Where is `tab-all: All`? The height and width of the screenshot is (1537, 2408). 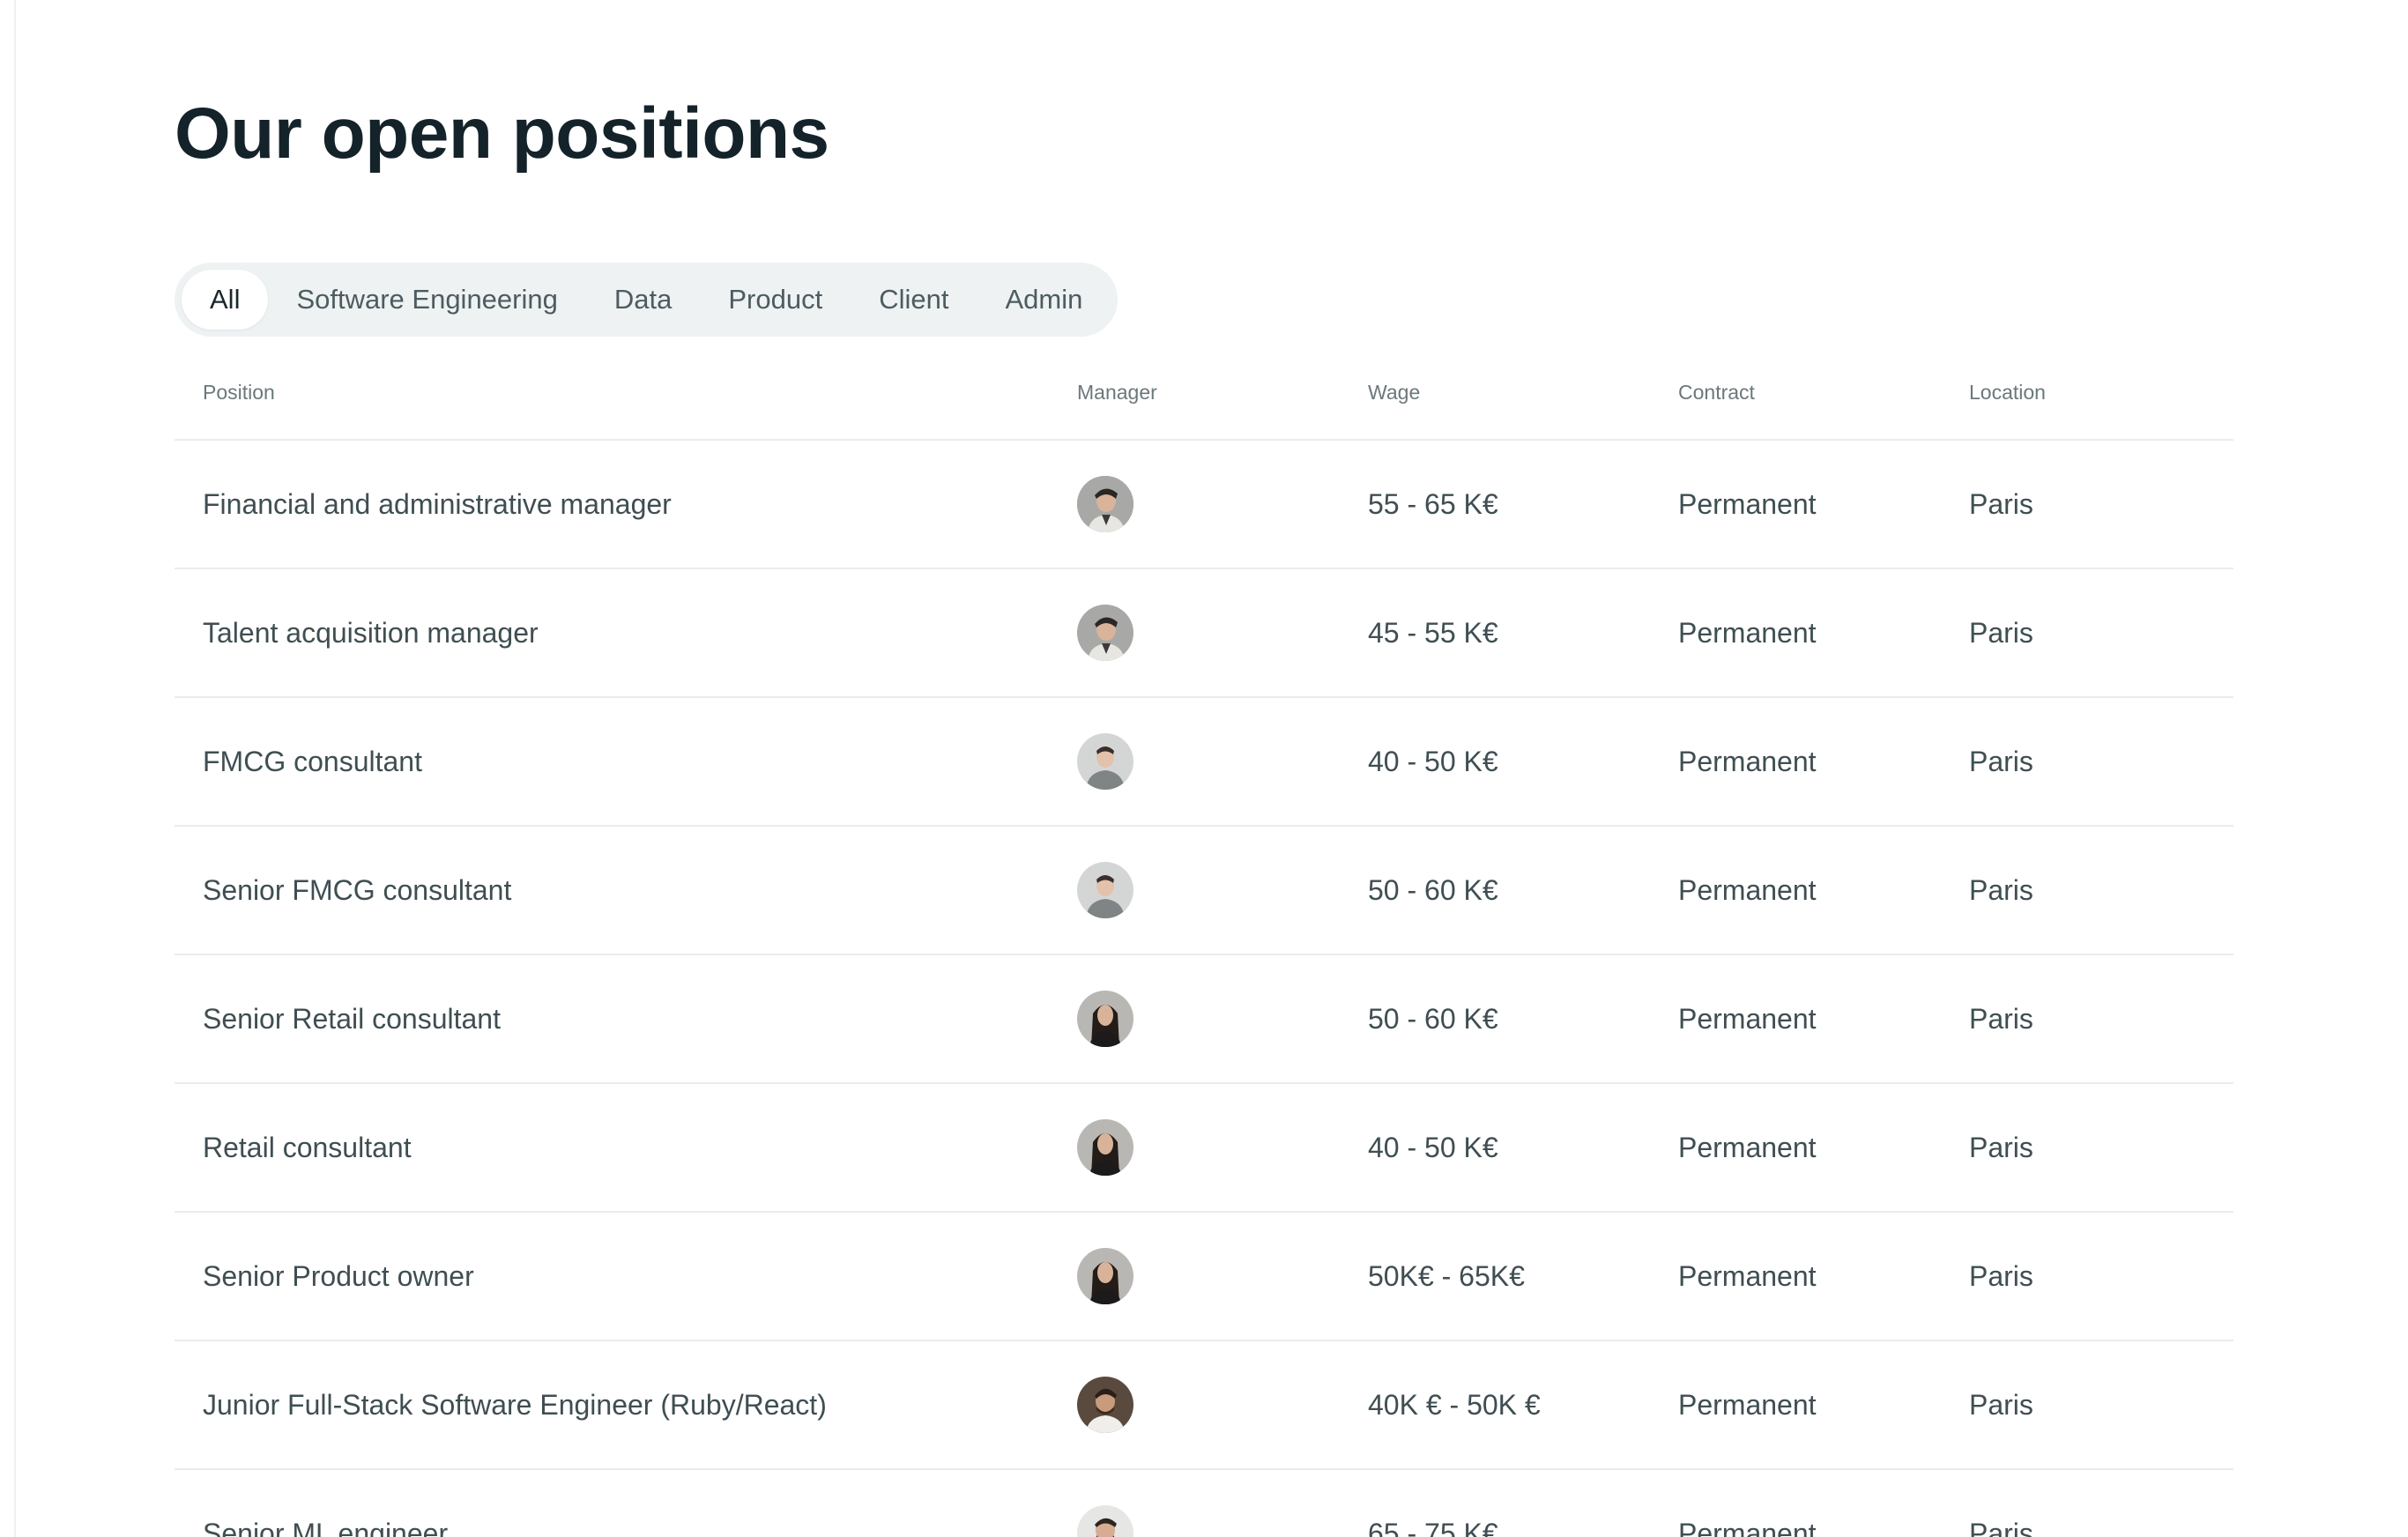
tab-all: All is located at coordinates (225, 300).